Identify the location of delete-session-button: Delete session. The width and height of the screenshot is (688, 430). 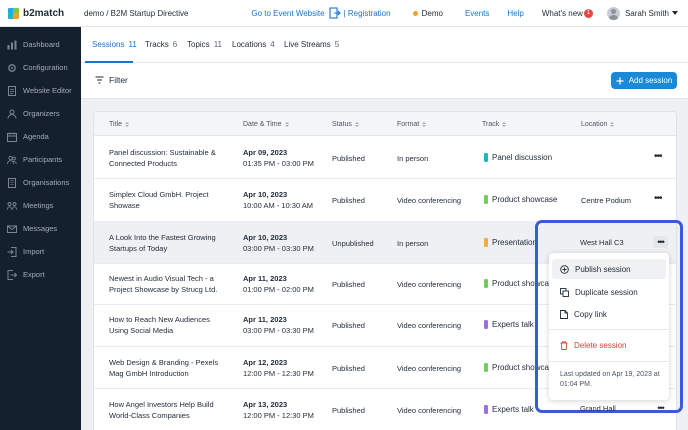
(609, 345).